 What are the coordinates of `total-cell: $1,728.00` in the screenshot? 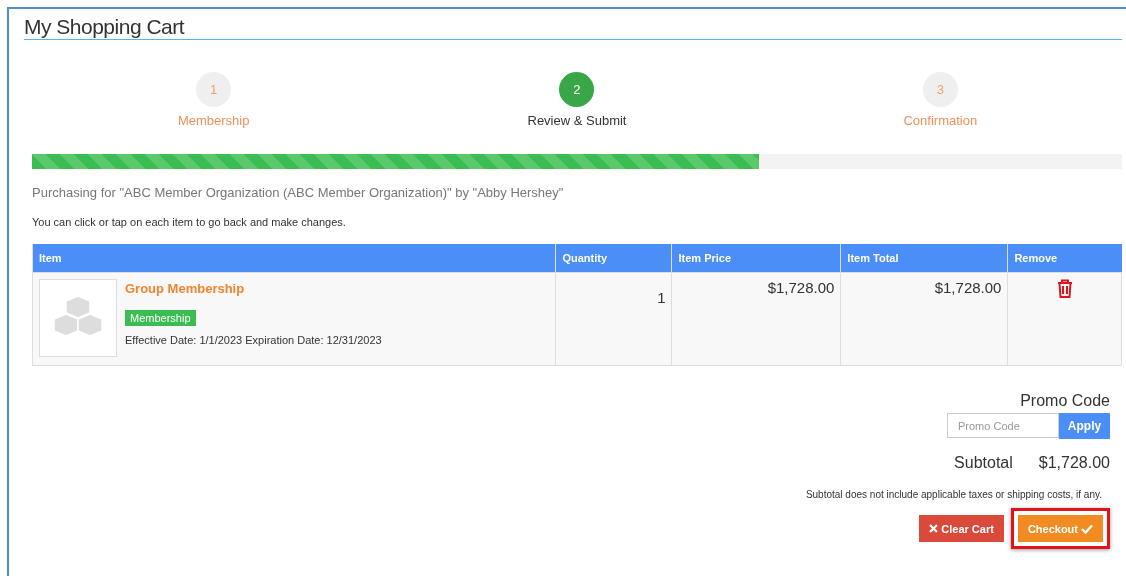 It's located at (924, 319).